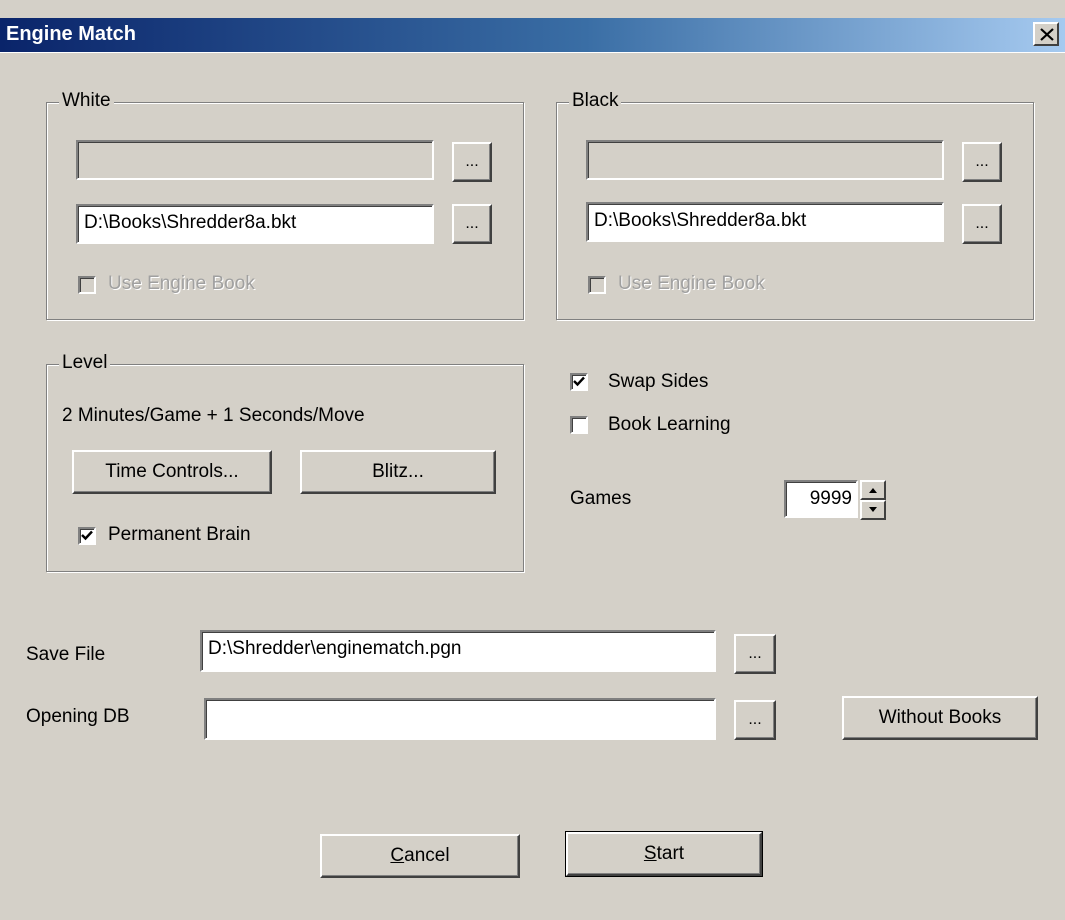 This screenshot has height=920, width=1065. I want to click on swap-sides-checkbox, so click(579, 382).